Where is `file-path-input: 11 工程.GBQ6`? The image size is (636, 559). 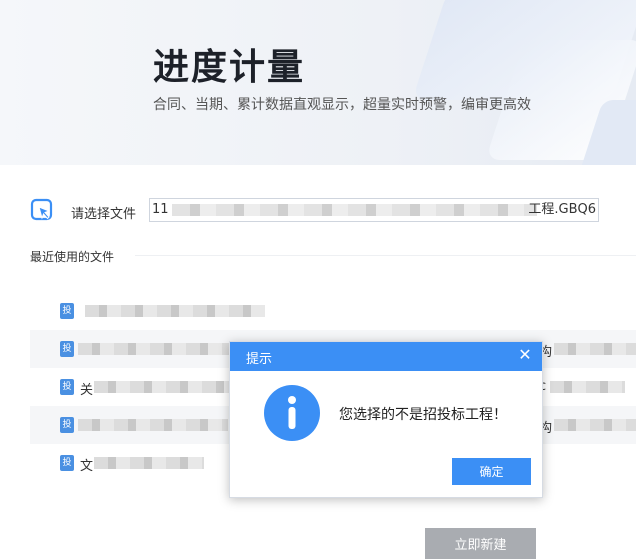
file-path-input: 11 工程.GBQ6 is located at coordinates (374, 210).